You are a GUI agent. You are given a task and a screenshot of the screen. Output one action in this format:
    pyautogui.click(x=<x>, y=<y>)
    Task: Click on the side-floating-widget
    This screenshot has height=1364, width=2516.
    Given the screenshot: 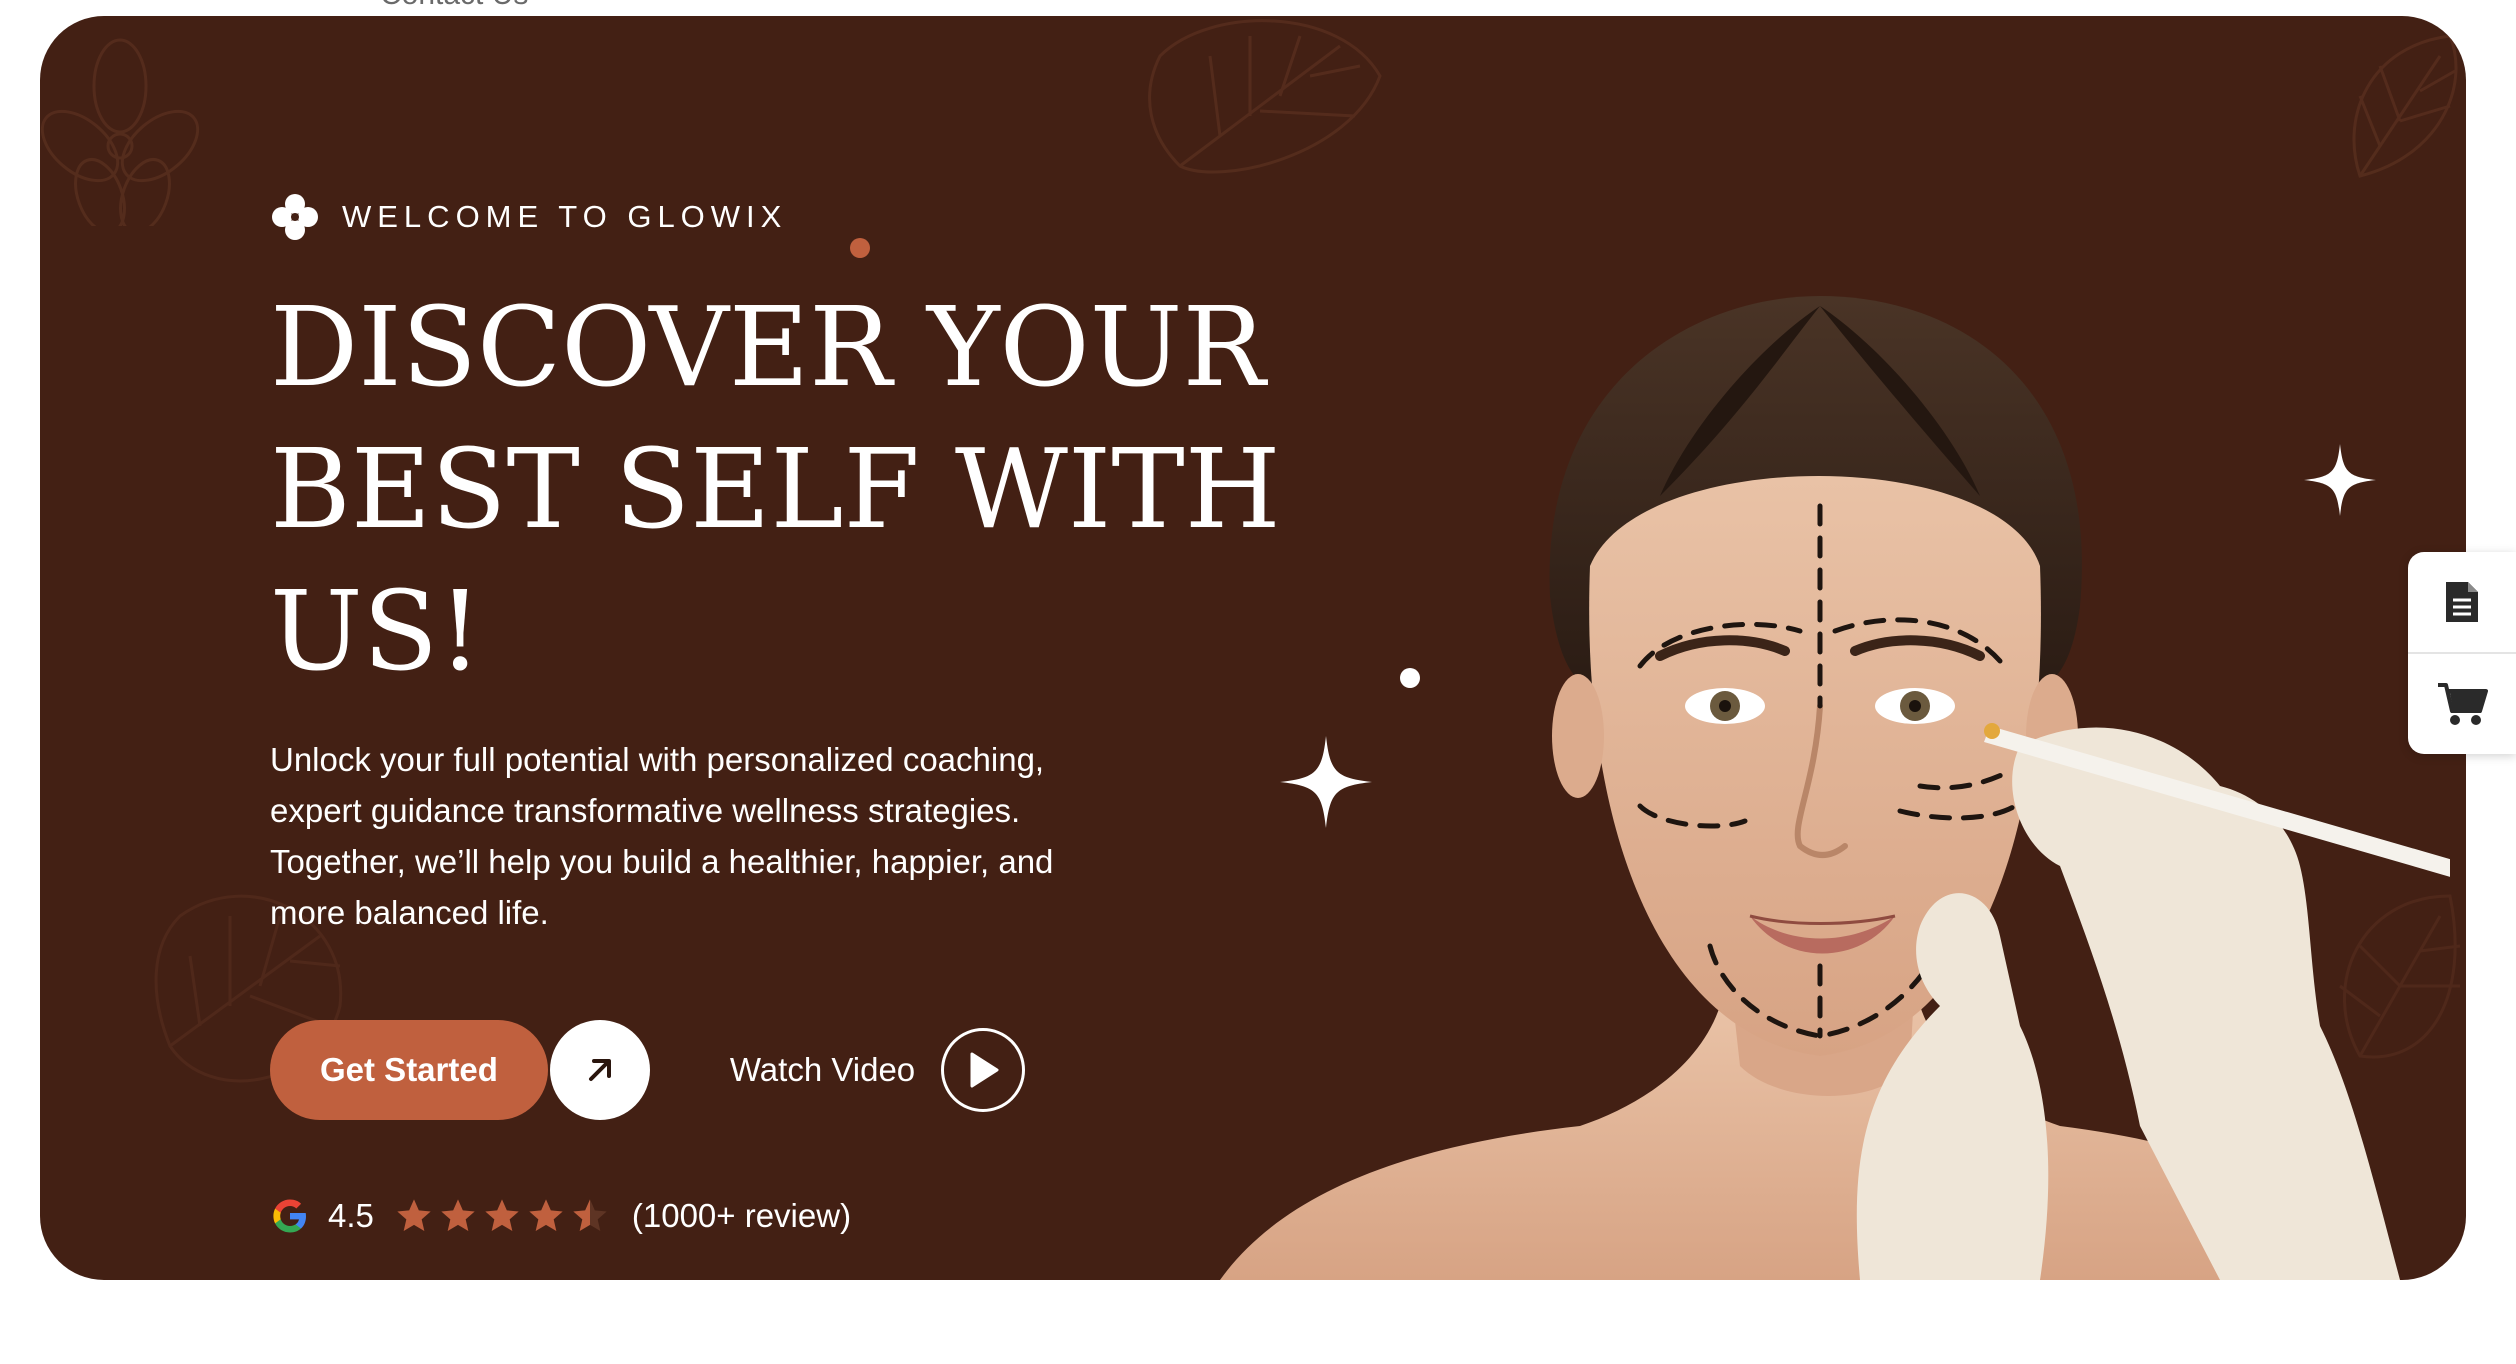 What is the action you would take?
    pyautogui.click(x=2462, y=653)
    